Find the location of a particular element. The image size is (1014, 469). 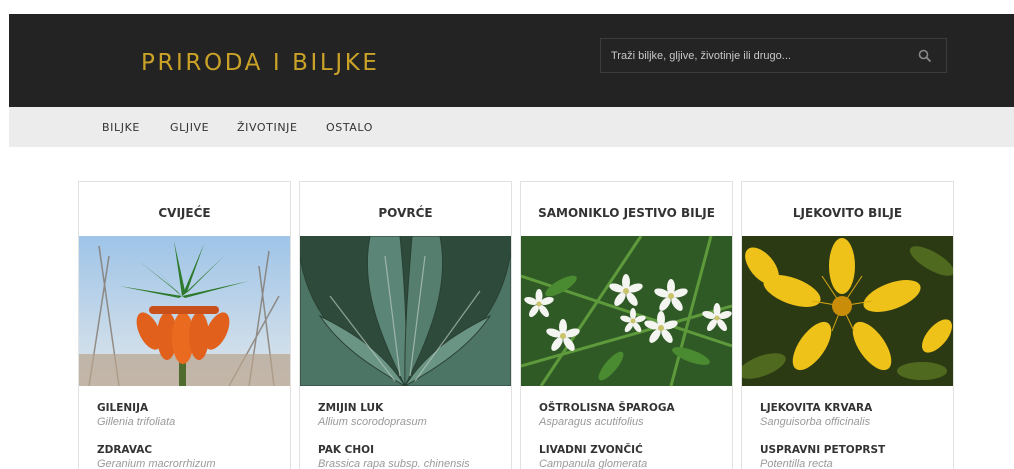

list-item: PAK CHOI Brassica rapa subsp. chinensis is located at coordinates (394, 456).